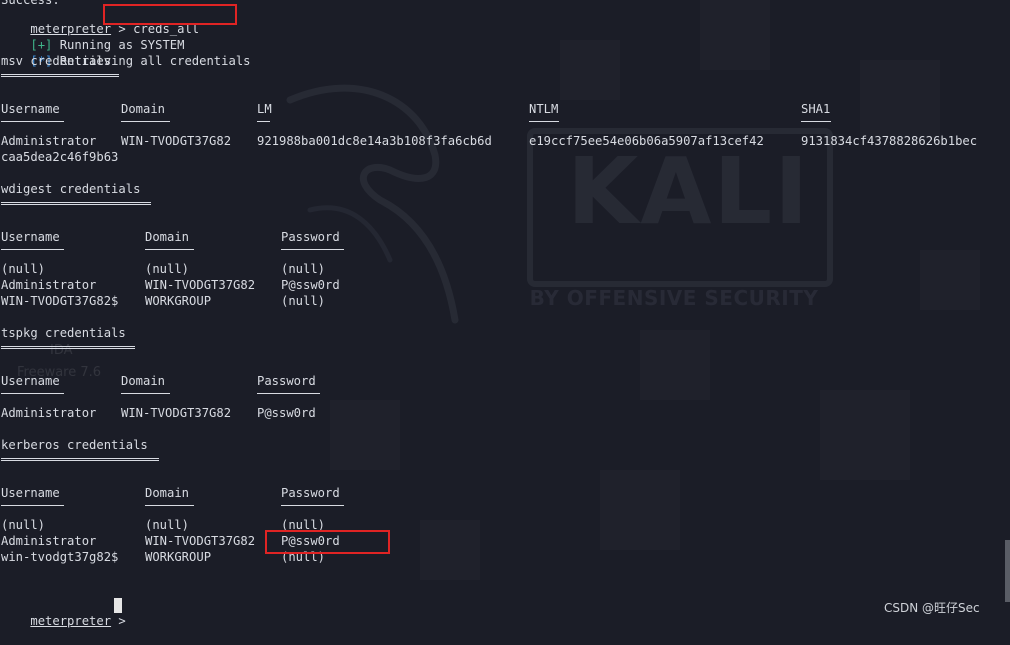 Image resolution: width=1010 pixels, height=645 pixels. I want to click on table-cell: win-tvodgt37g82$, so click(60, 557).